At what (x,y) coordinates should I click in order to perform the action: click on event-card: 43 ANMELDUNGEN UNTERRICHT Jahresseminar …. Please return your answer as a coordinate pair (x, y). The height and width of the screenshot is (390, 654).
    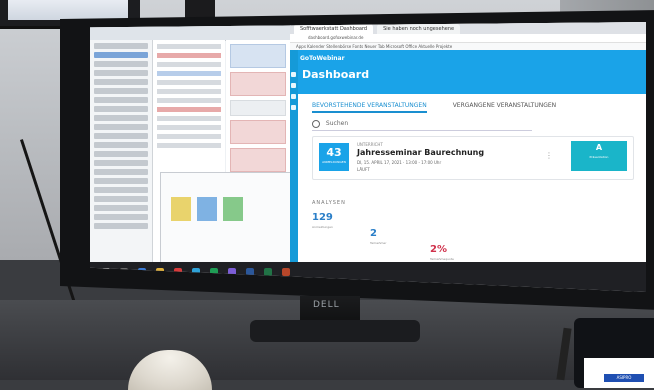
    Looking at the image, I should click on (473, 158).